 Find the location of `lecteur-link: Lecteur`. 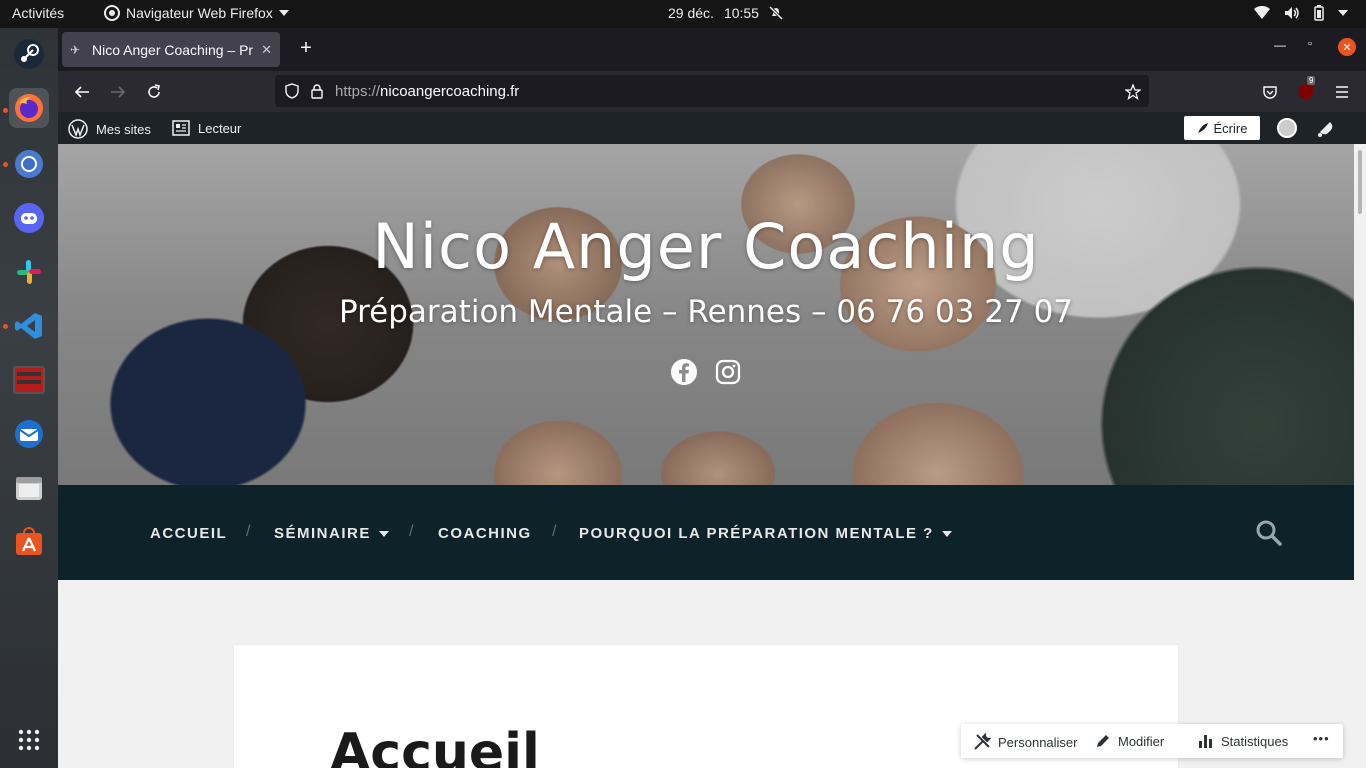

lecteur-link: Lecteur is located at coordinates (206, 128).